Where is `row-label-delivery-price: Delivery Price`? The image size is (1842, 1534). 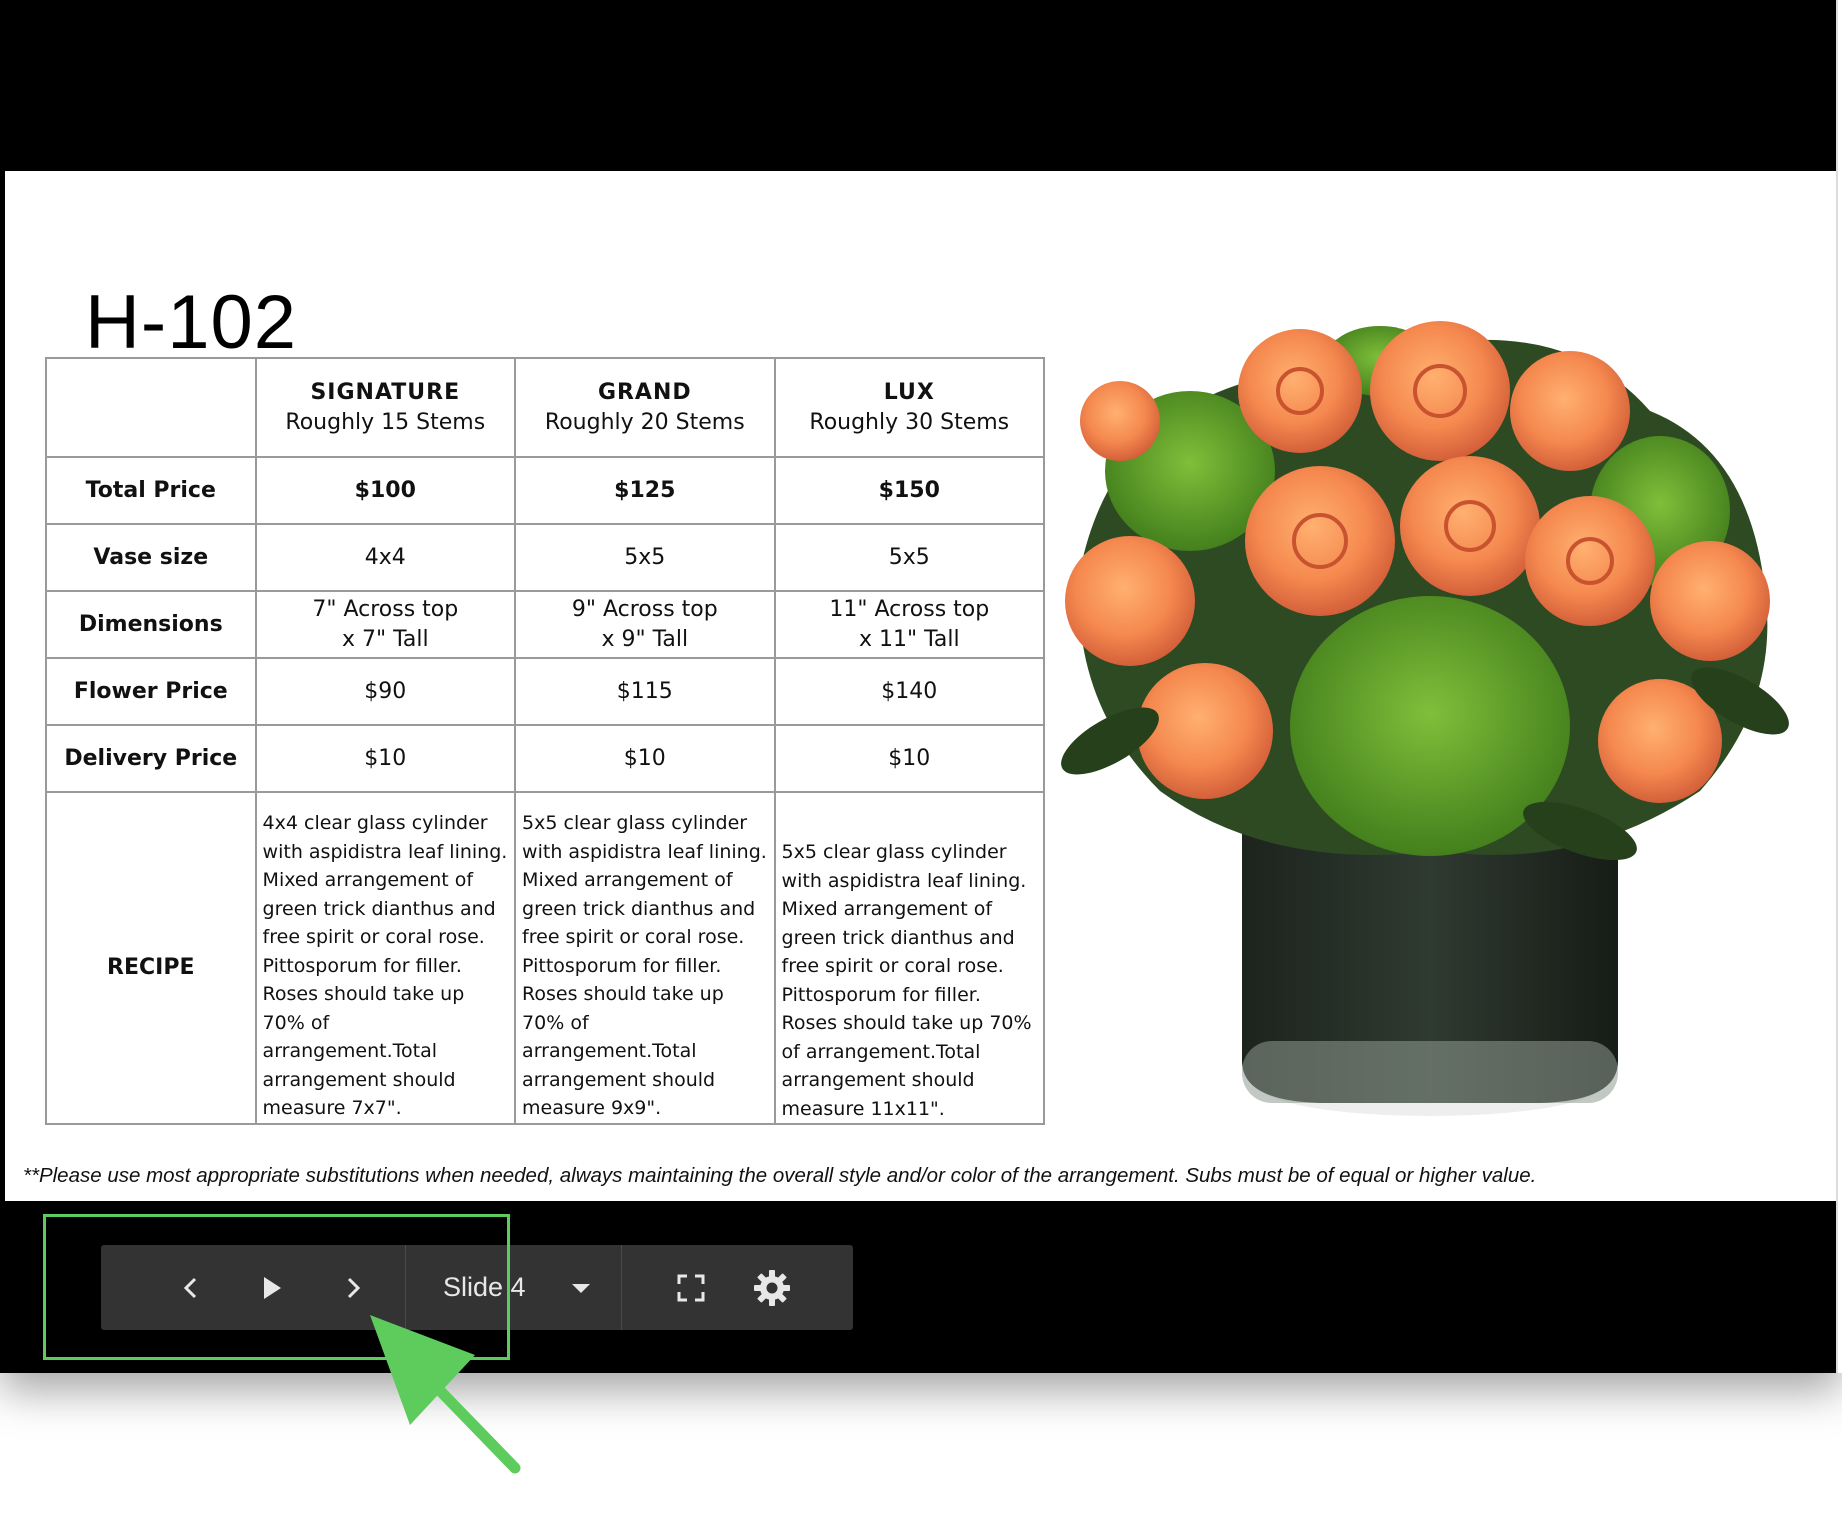
row-label-delivery-price: Delivery Price is located at coordinates (151, 758).